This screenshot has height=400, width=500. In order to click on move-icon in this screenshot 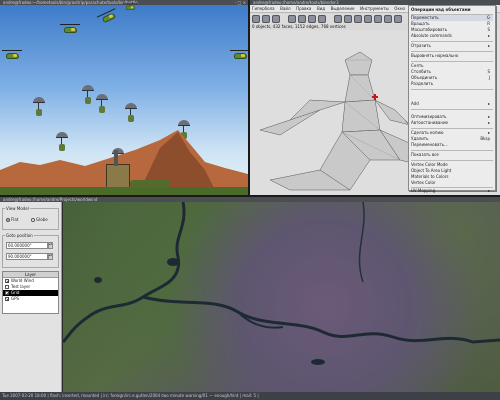, I will do `click(338, 19)`.